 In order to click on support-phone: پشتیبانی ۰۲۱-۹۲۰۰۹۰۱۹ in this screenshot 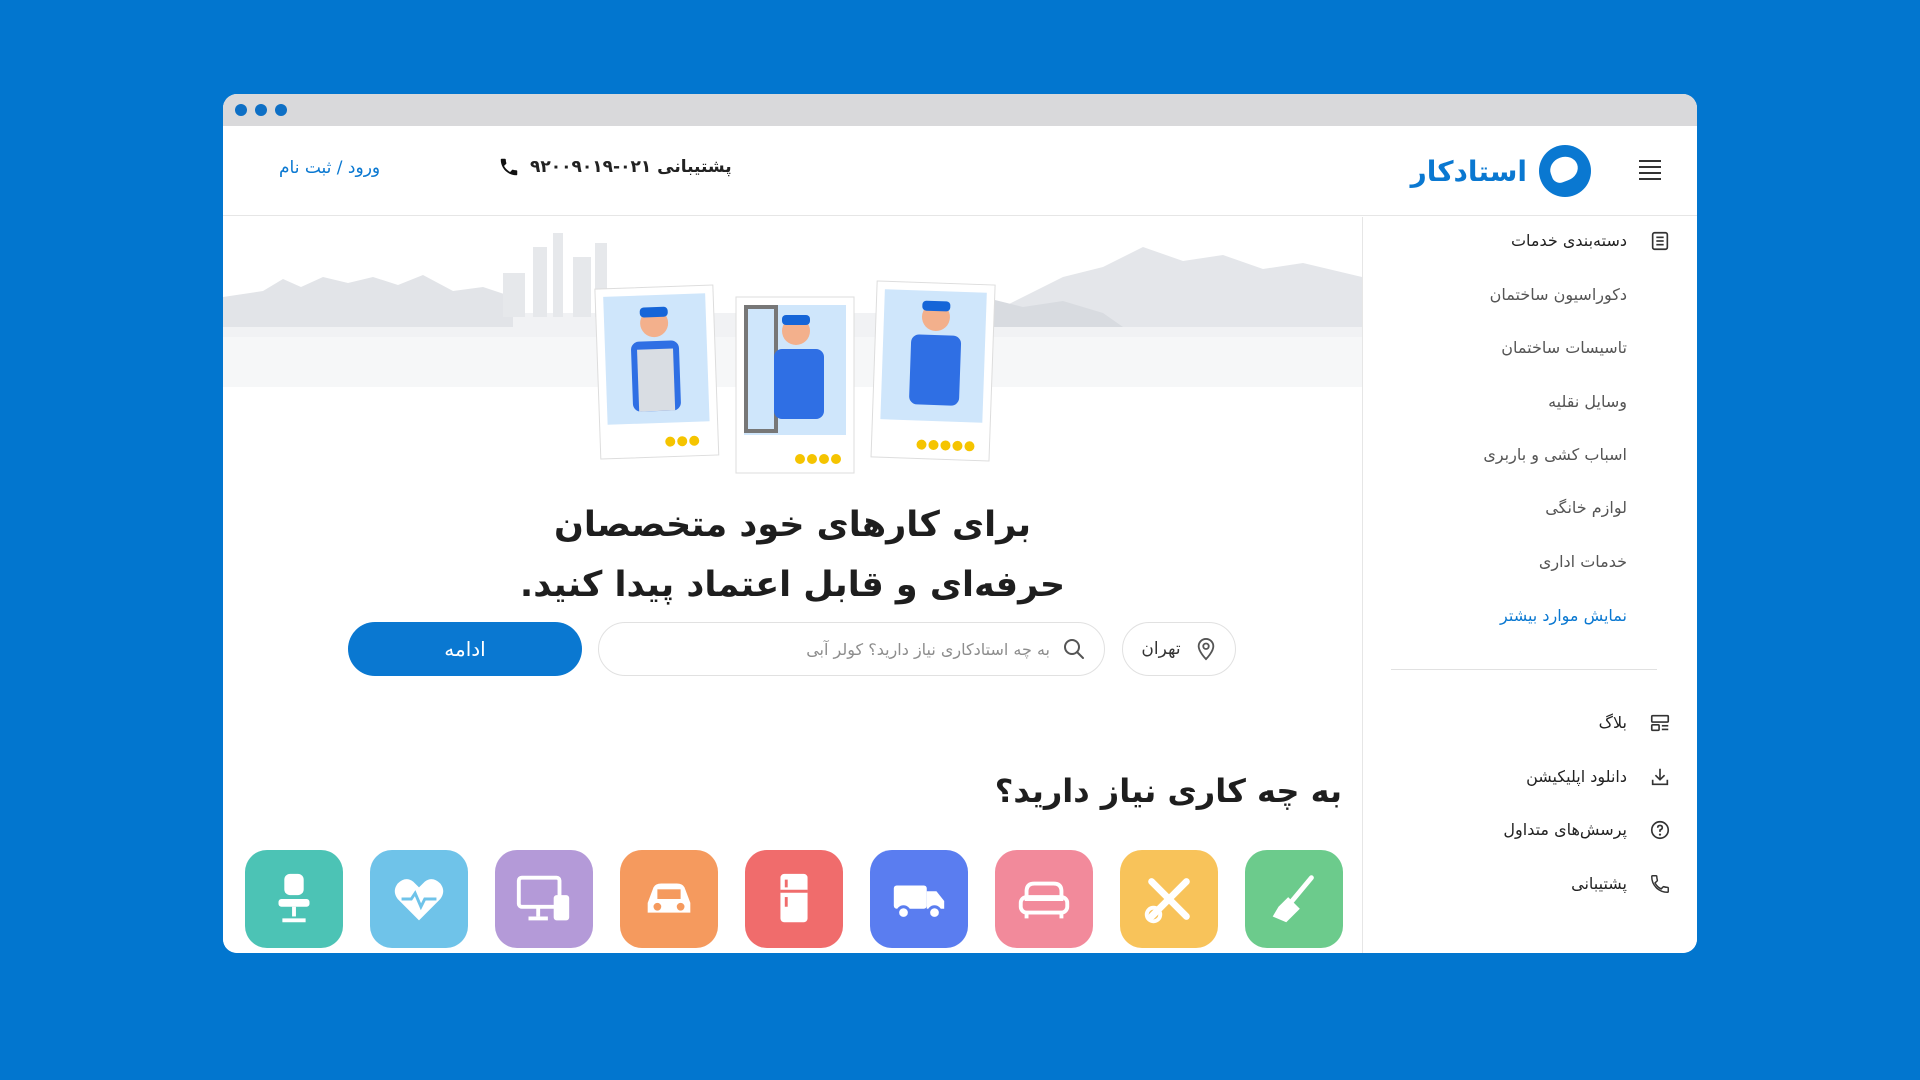, I will do `click(615, 167)`.